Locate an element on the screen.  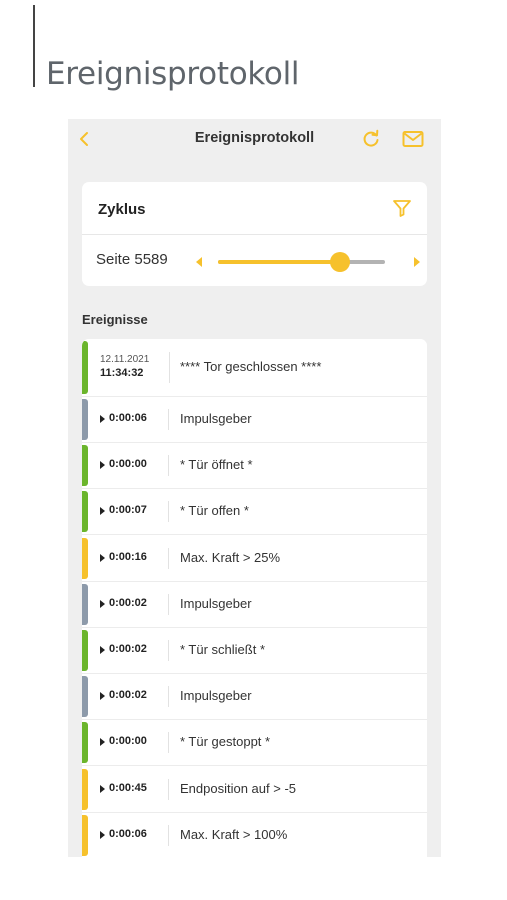
event-row: 0:00:45 Endposition auf > -5 is located at coordinates (254, 789).